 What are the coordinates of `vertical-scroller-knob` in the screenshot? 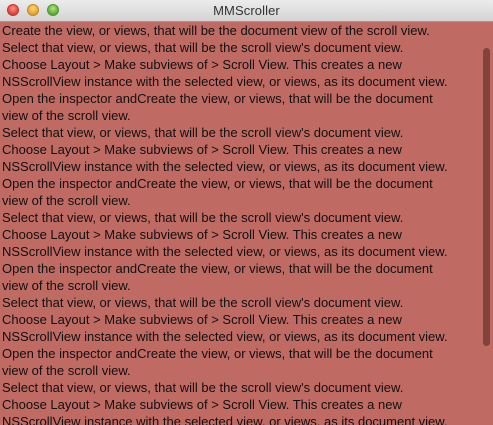 It's located at (486, 197).